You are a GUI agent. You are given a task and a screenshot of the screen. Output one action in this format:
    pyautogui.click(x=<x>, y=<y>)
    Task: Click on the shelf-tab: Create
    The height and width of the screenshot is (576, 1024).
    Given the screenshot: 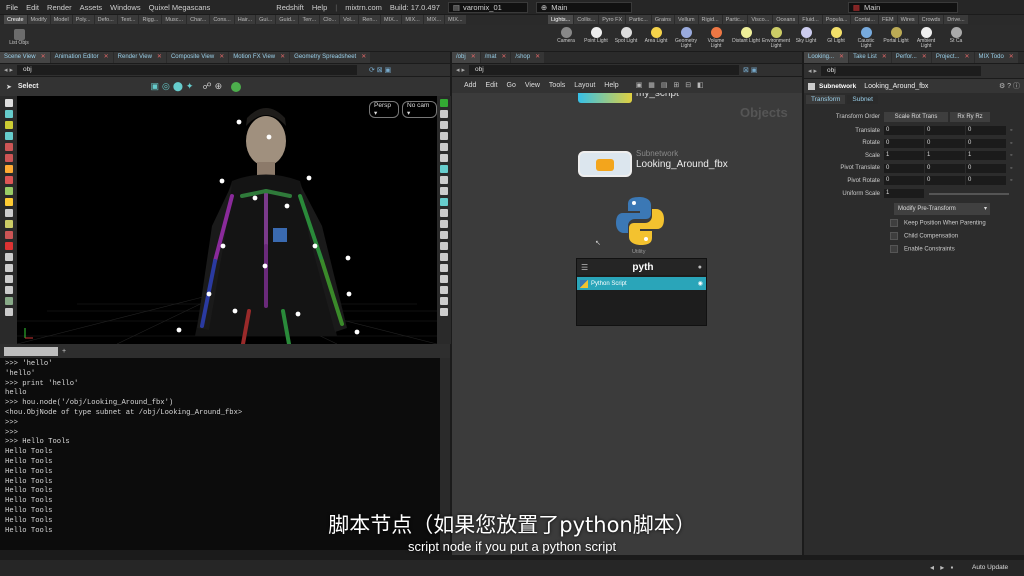 What is the action you would take?
    pyautogui.click(x=15, y=19)
    